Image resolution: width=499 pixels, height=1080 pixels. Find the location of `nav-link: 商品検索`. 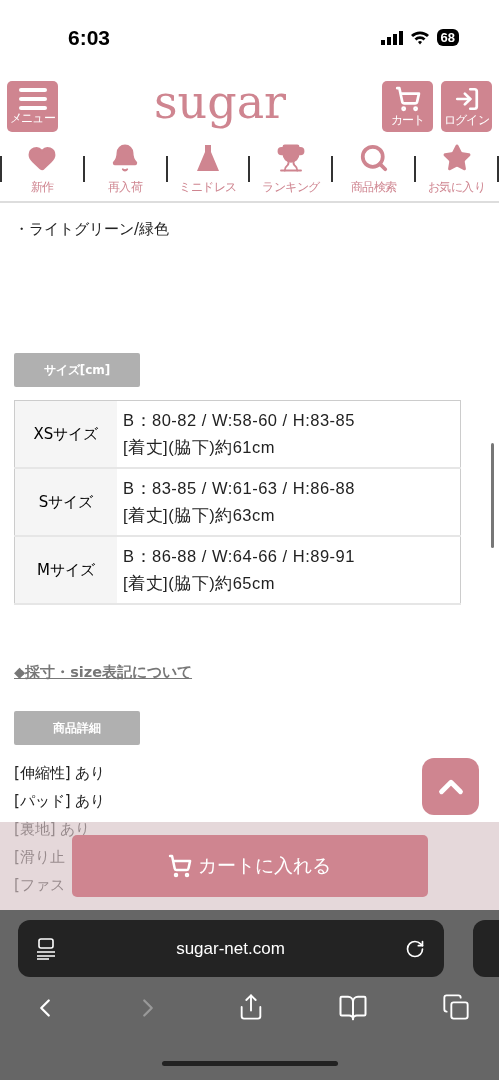

nav-link: 商品検索 is located at coordinates (374, 169).